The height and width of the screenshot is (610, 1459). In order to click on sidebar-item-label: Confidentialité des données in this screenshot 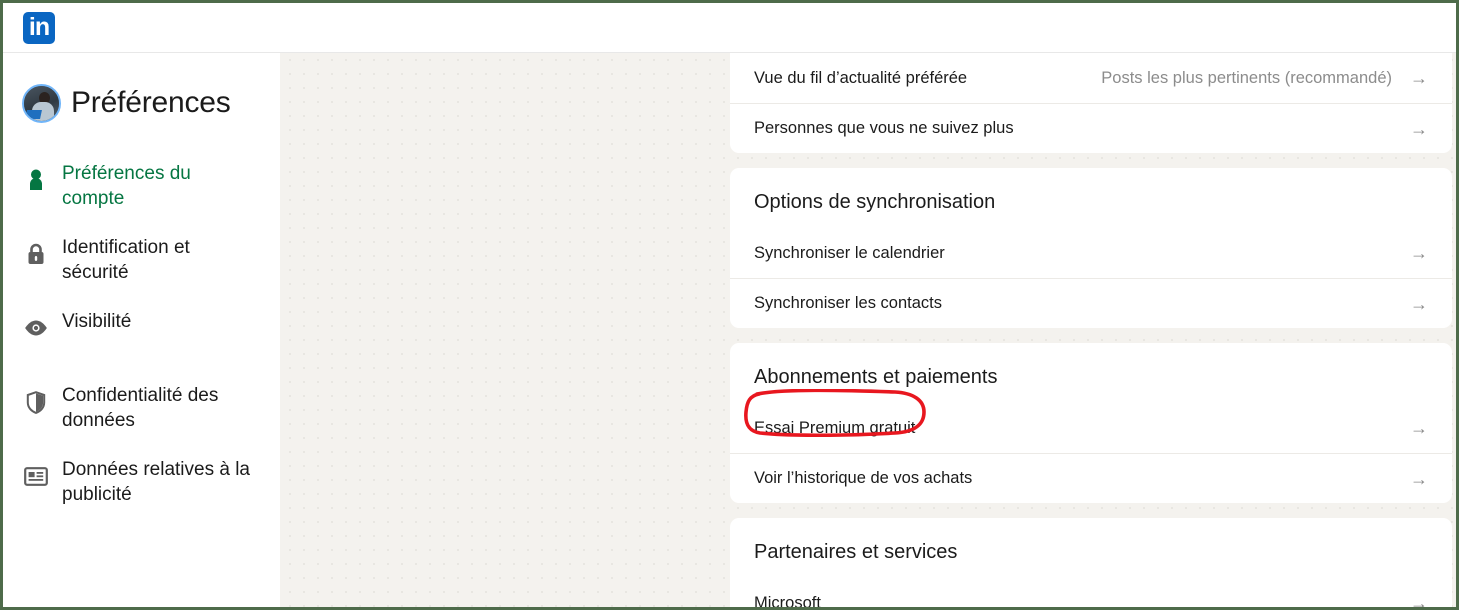, I will do `click(140, 408)`.